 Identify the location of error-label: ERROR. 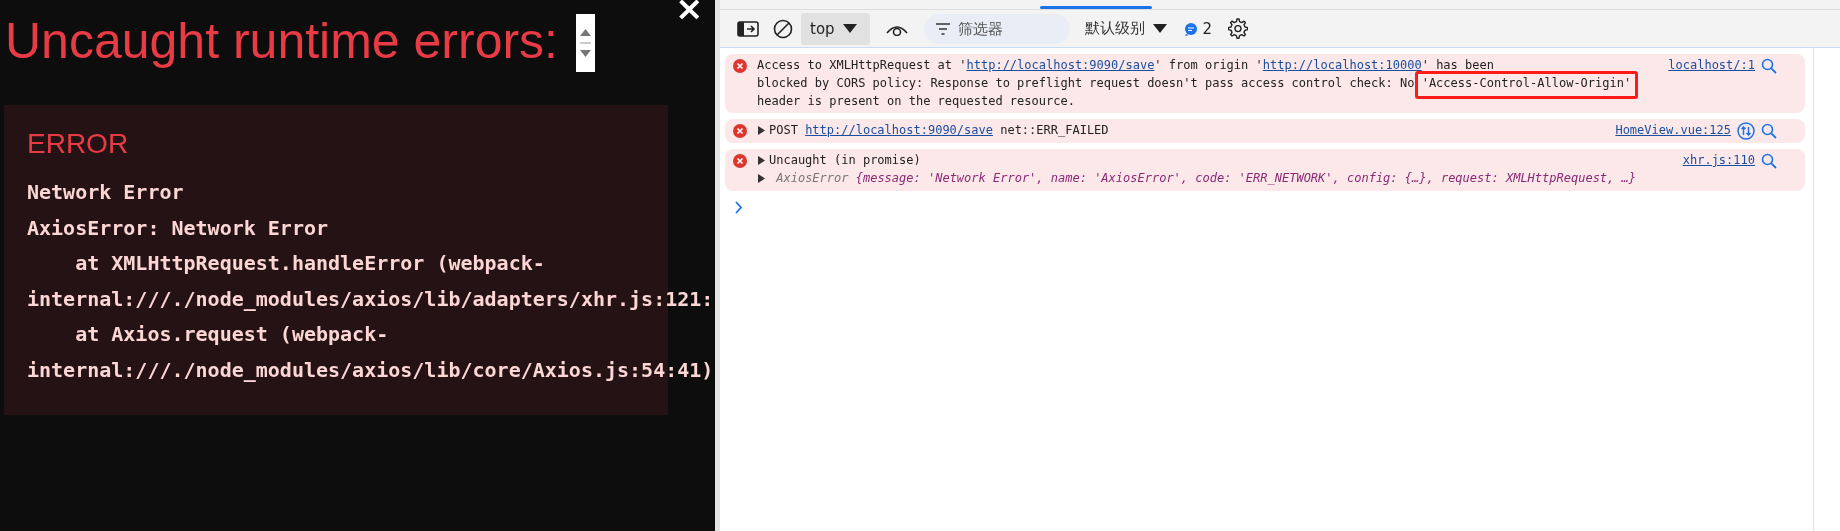
(78, 144).